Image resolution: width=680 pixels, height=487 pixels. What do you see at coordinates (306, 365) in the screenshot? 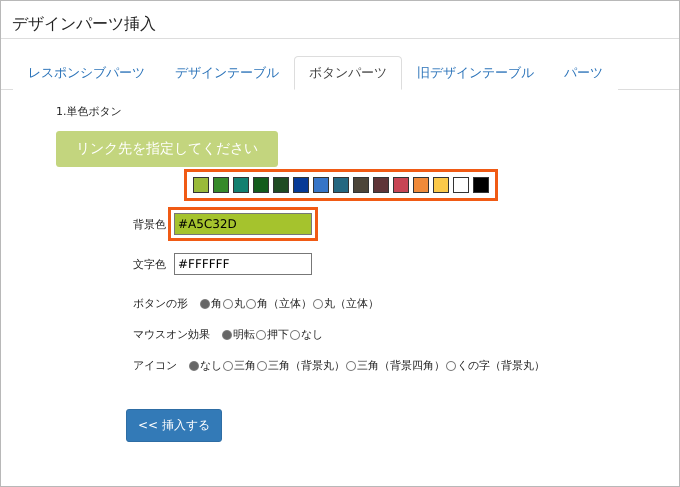
I see `radio-label: 三角（背景丸）` at bounding box center [306, 365].